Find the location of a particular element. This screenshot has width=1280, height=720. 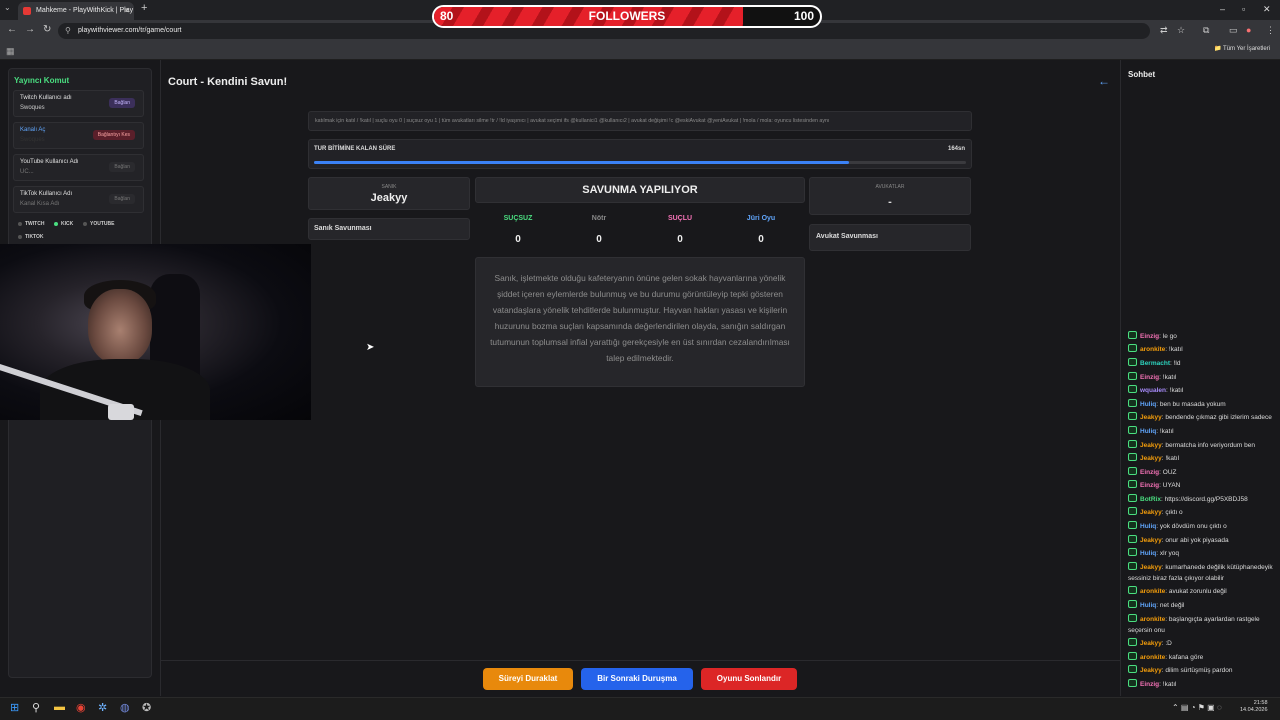

reload-icon: ↻ is located at coordinates (47, 29).